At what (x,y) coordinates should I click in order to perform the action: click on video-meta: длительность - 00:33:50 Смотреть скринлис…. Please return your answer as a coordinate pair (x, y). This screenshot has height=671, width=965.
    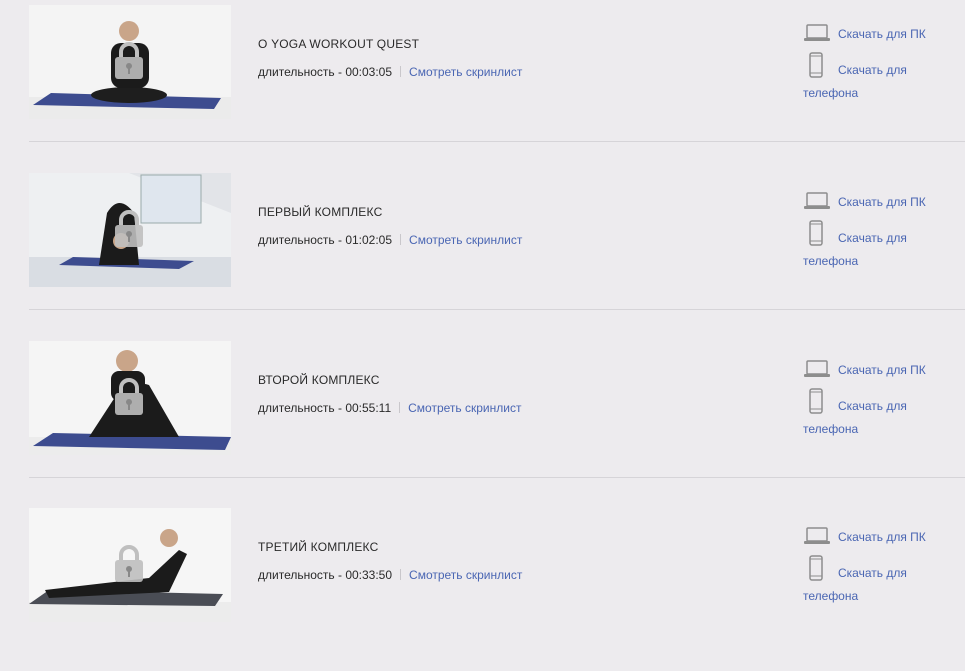
    Looking at the image, I should click on (390, 575).